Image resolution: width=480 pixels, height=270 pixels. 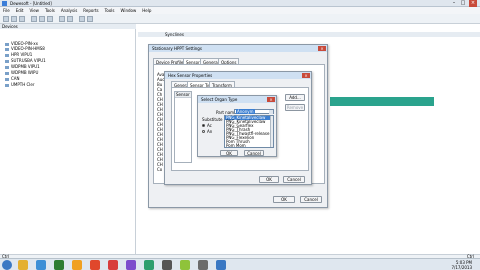 I want to click on undo-icon, so click(x=62, y=19).